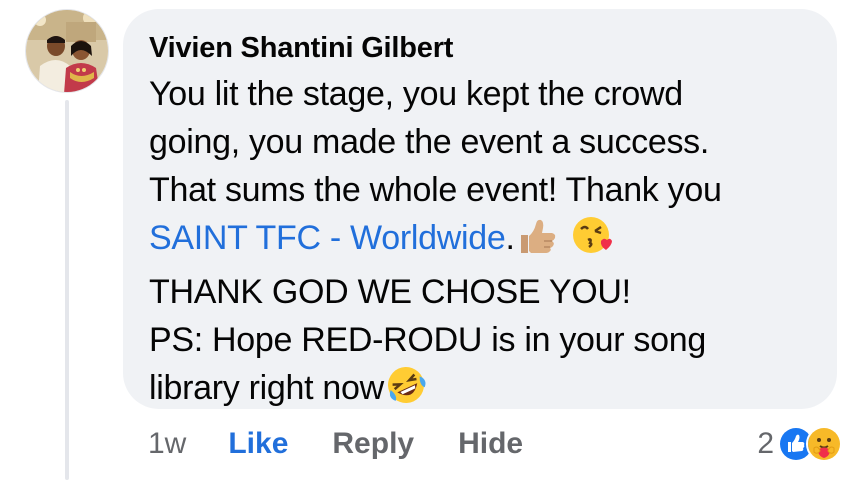 This screenshot has width=864, height=480. Describe the element at coordinates (67, 290) in the screenshot. I see `thread-line` at that location.